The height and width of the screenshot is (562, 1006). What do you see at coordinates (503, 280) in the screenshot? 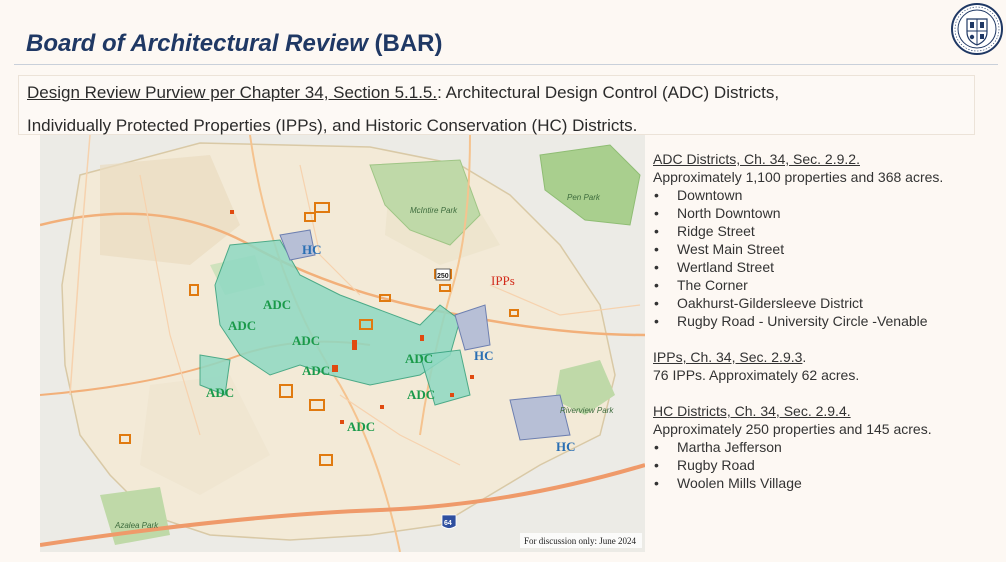
I see `ipp-label: IPPs` at bounding box center [503, 280].